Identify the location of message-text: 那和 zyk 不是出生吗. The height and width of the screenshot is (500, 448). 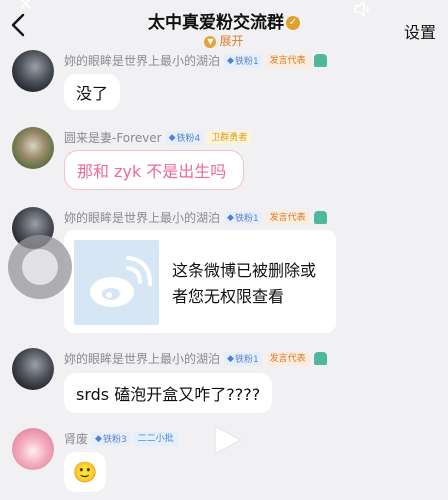
(152, 171).